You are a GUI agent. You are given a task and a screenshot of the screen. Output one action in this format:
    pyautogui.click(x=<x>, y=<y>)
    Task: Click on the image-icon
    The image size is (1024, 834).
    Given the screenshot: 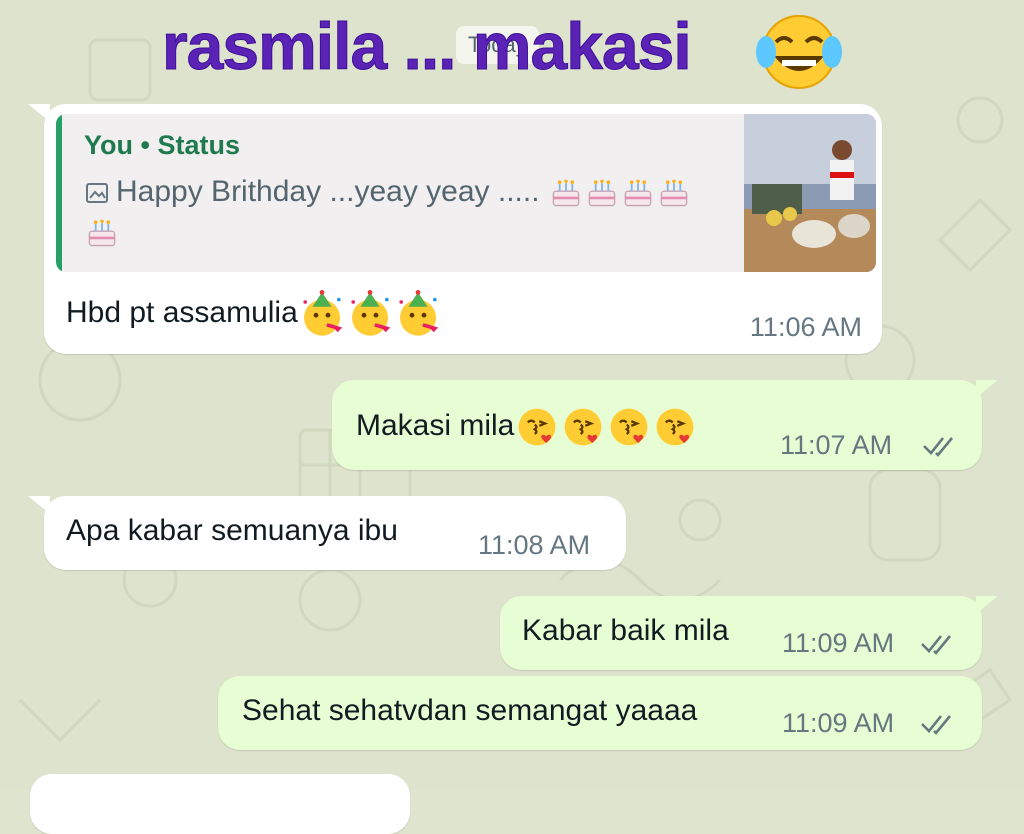 What is the action you would take?
    pyautogui.click(x=97, y=193)
    